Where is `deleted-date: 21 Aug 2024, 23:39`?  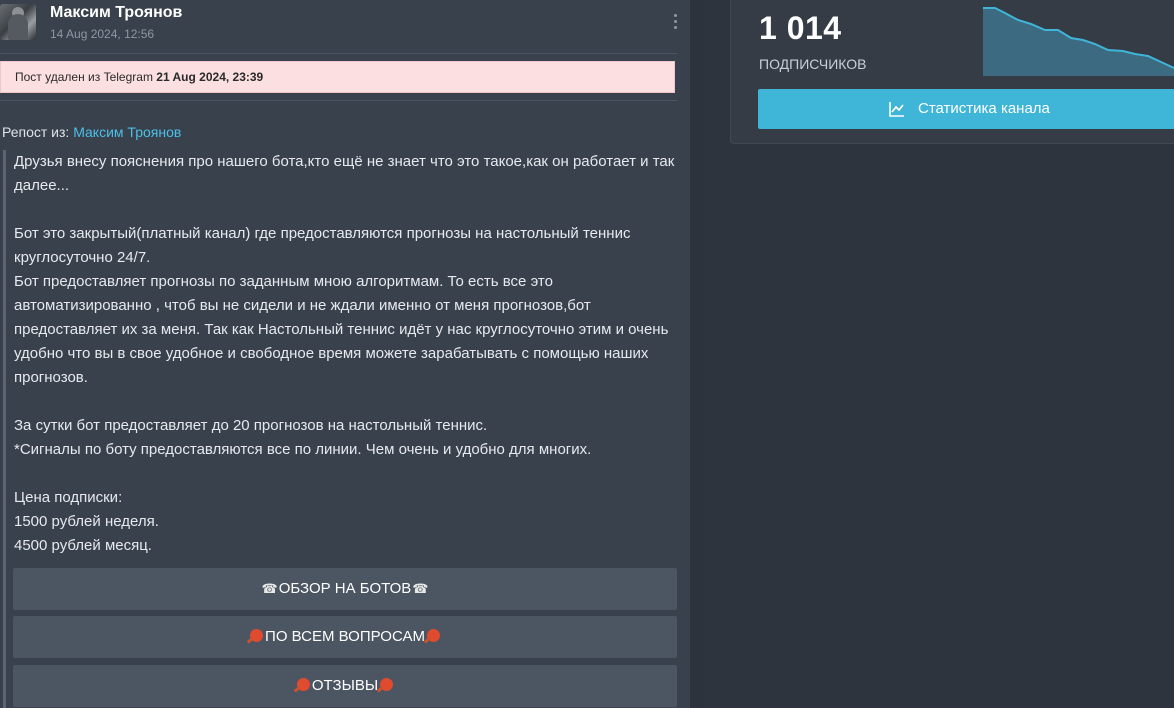
deleted-date: 21 Aug 2024, 23:39 is located at coordinates (210, 77).